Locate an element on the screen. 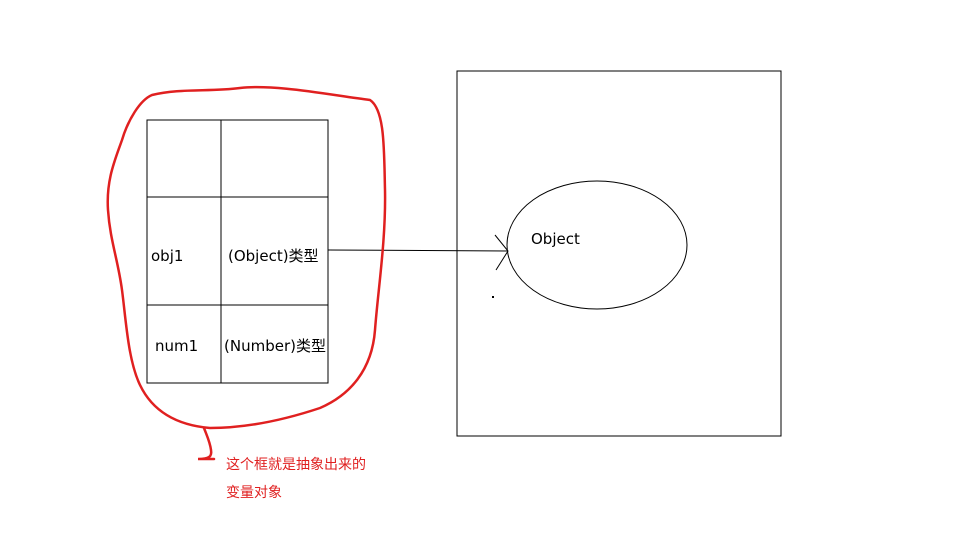 The image size is (956, 559). arrow-head-icon is located at coordinates (501, 252).